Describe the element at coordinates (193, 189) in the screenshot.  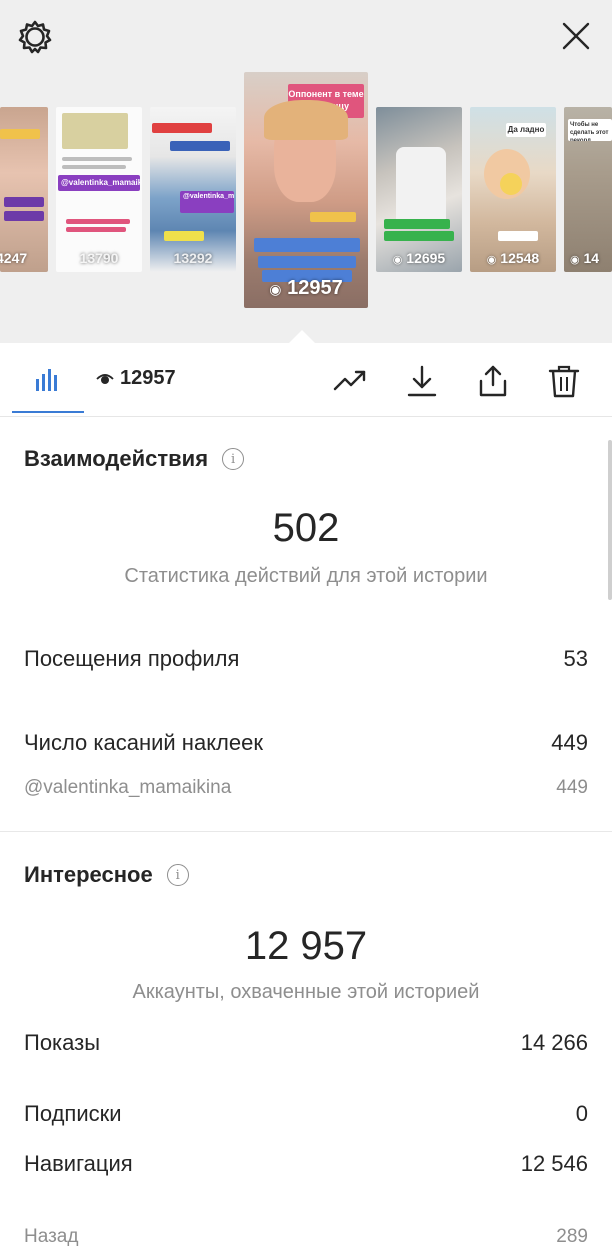
I see `story-thumbnail: @valentinka_mamaikina 13292` at that location.